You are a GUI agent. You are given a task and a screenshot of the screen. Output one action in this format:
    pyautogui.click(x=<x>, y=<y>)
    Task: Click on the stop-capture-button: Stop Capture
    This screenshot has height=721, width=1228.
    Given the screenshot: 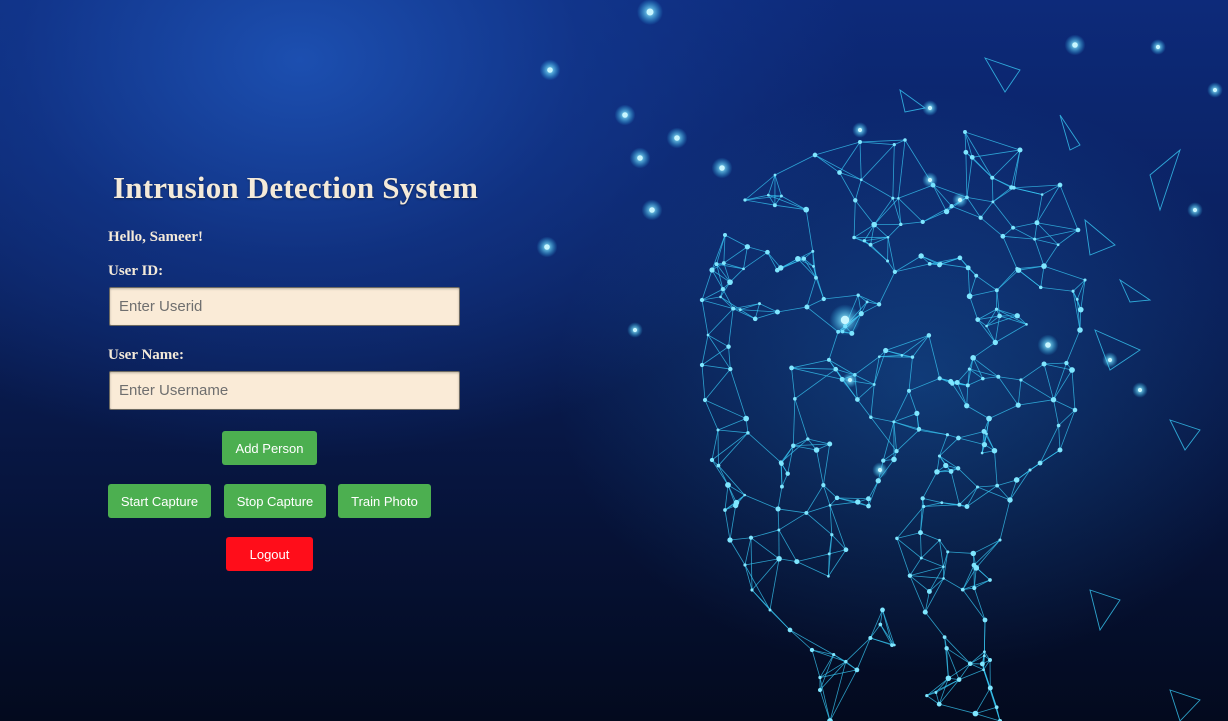 What is the action you would take?
    pyautogui.click(x=275, y=501)
    